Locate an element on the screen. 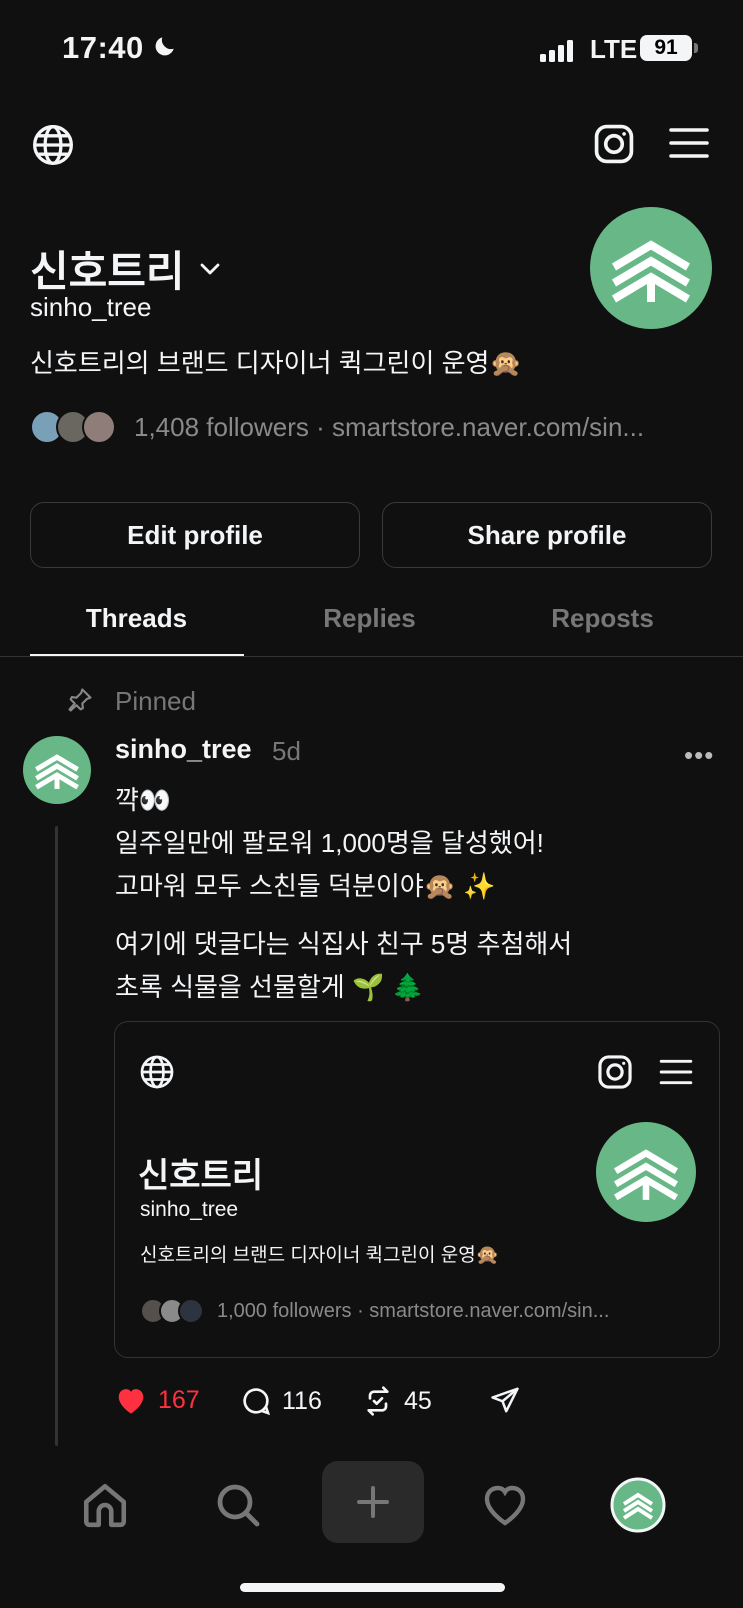 The height and width of the screenshot is (1608, 743). share-profile-button: Share profile is located at coordinates (547, 535).